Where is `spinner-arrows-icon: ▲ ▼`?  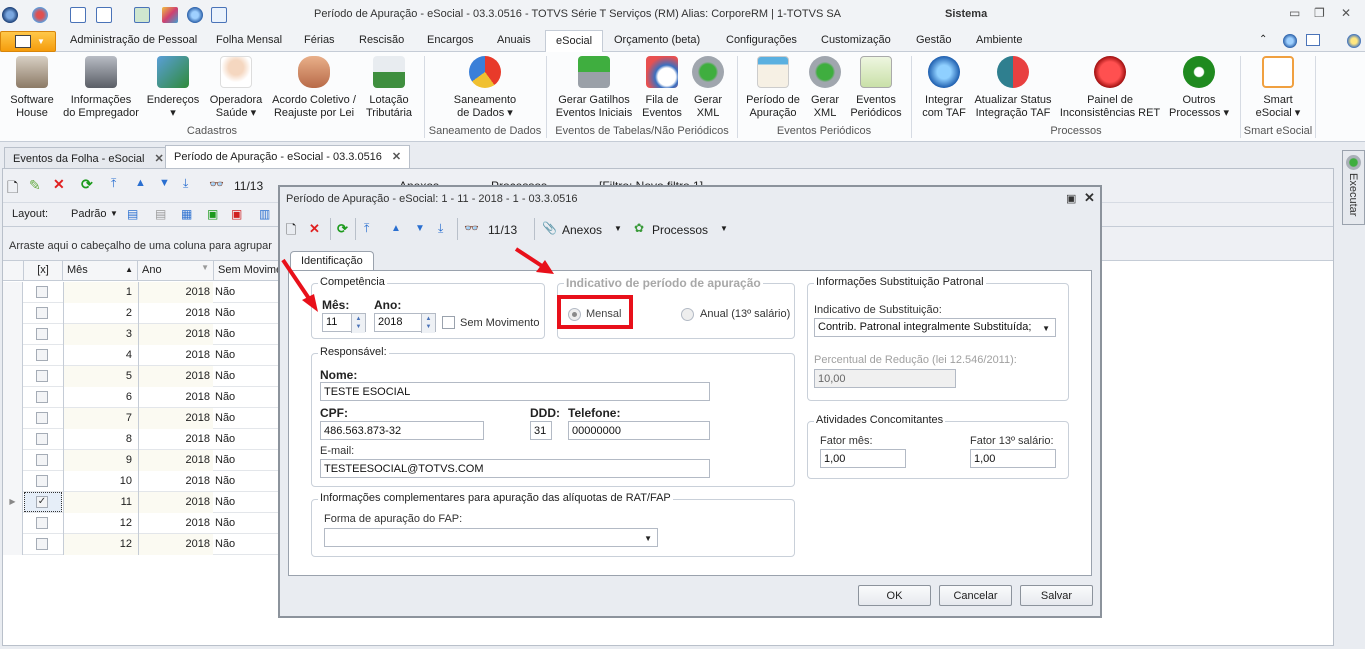
spinner-arrows-icon: ▲ ▼ is located at coordinates (358, 323).